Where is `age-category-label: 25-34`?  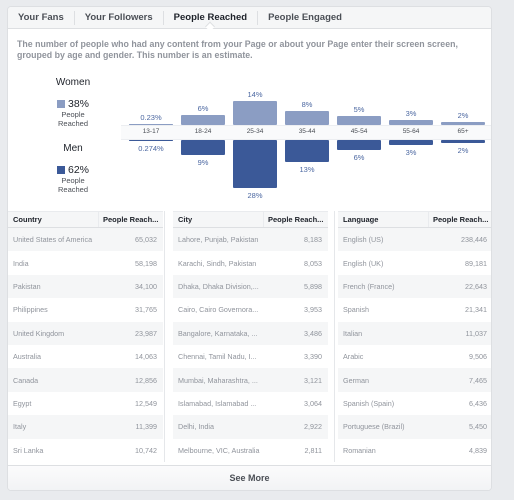
age-category-label: 25-34 is located at coordinates (255, 131).